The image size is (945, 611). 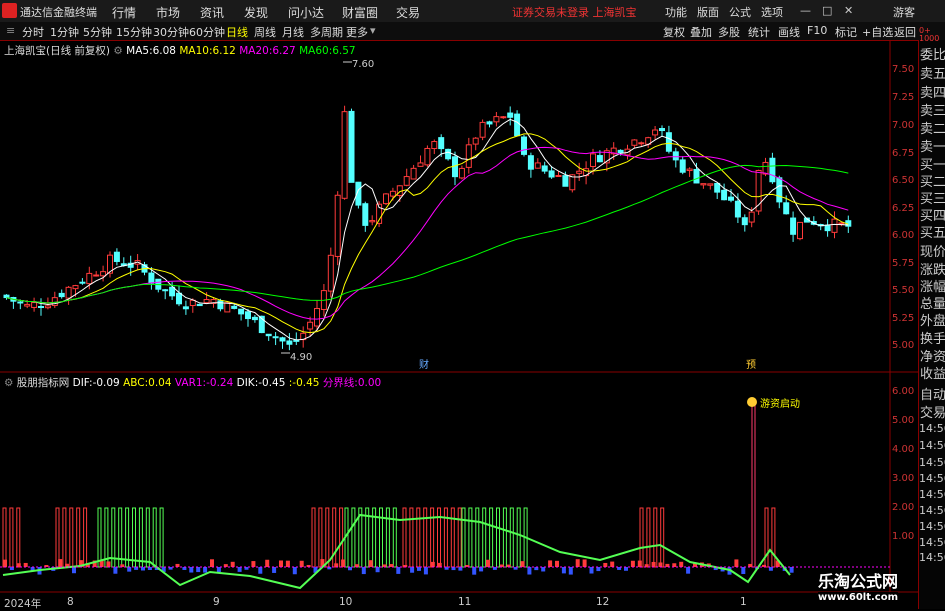 I want to click on y-tick: 7.50, so click(x=903, y=69).